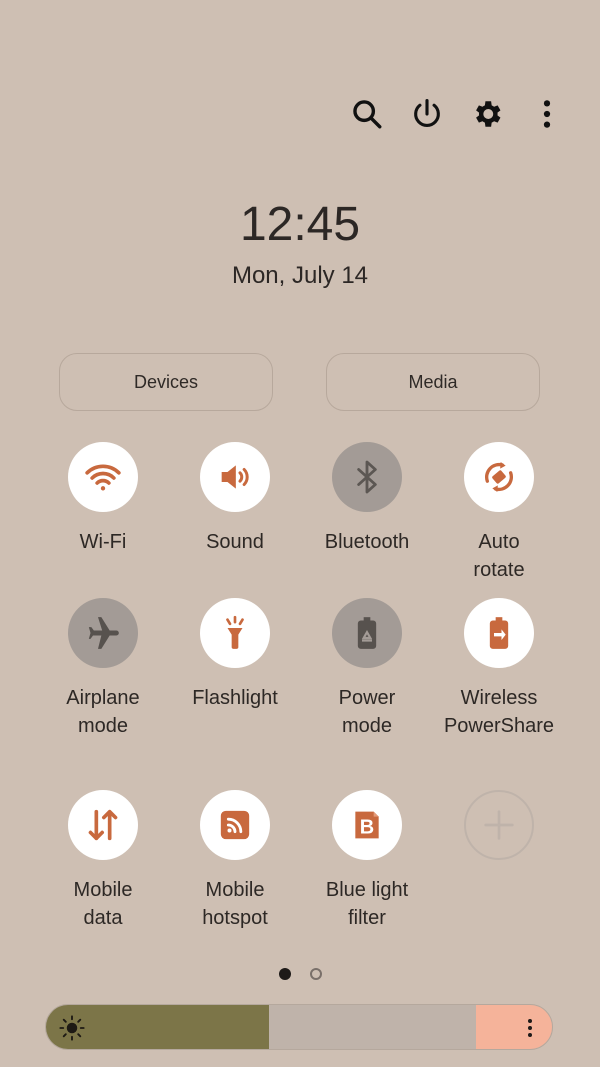 The width and height of the screenshot is (600, 1067). What do you see at coordinates (547, 114) in the screenshot?
I see `more-options-icon` at bounding box center [547, 114].